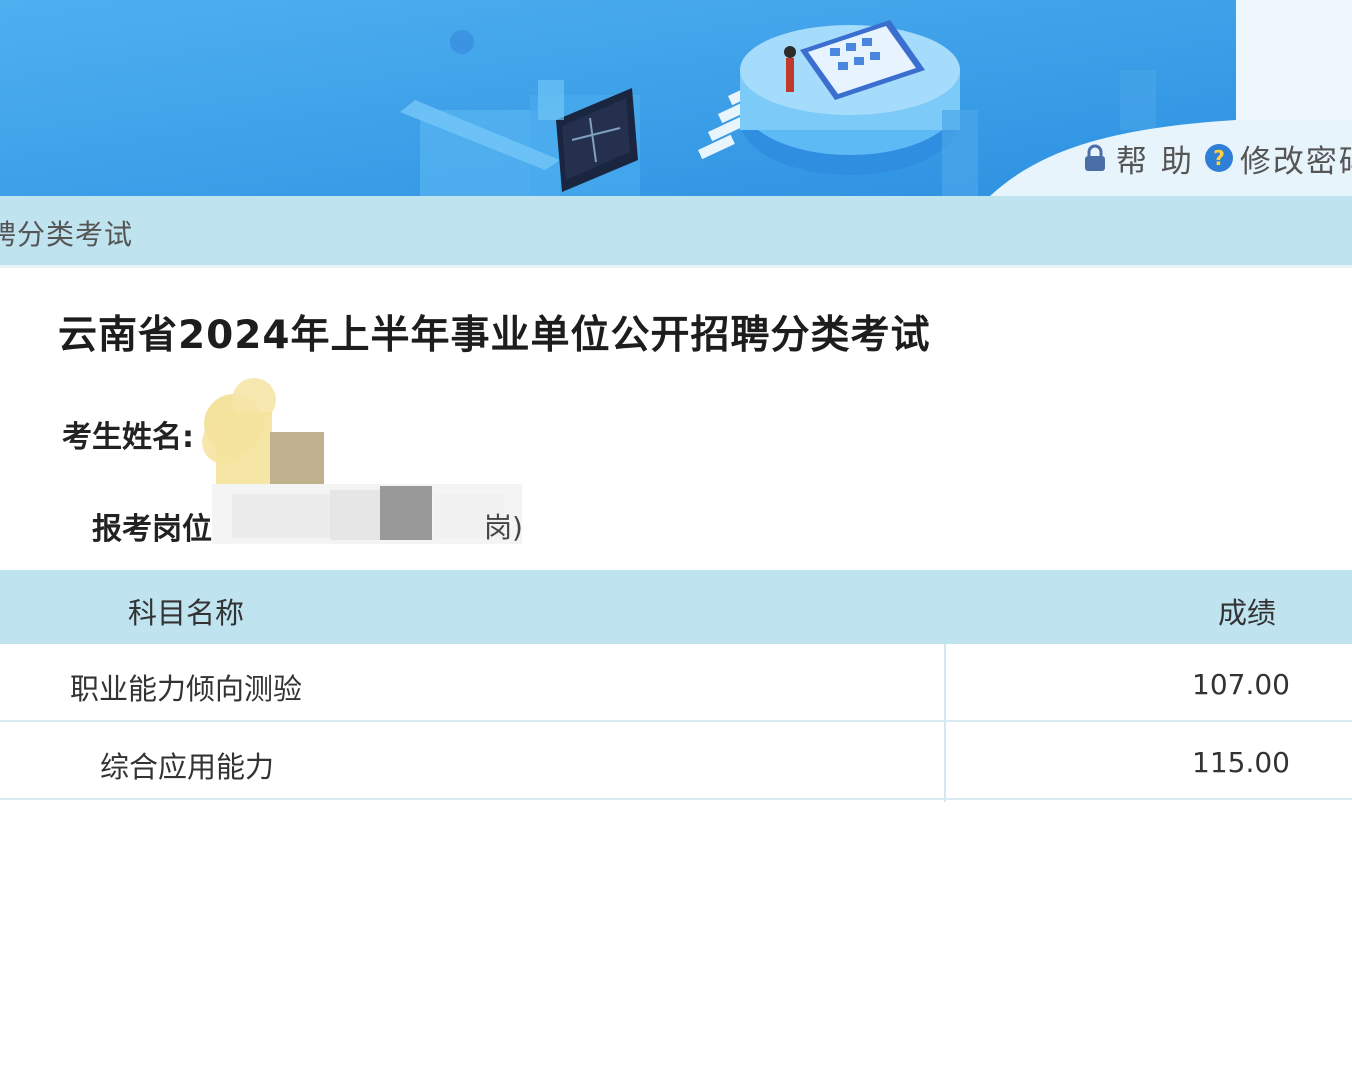  Describe the element at coordinates (1241, 762) in the screenshot. I see `score-cell: 115.00` at that location.